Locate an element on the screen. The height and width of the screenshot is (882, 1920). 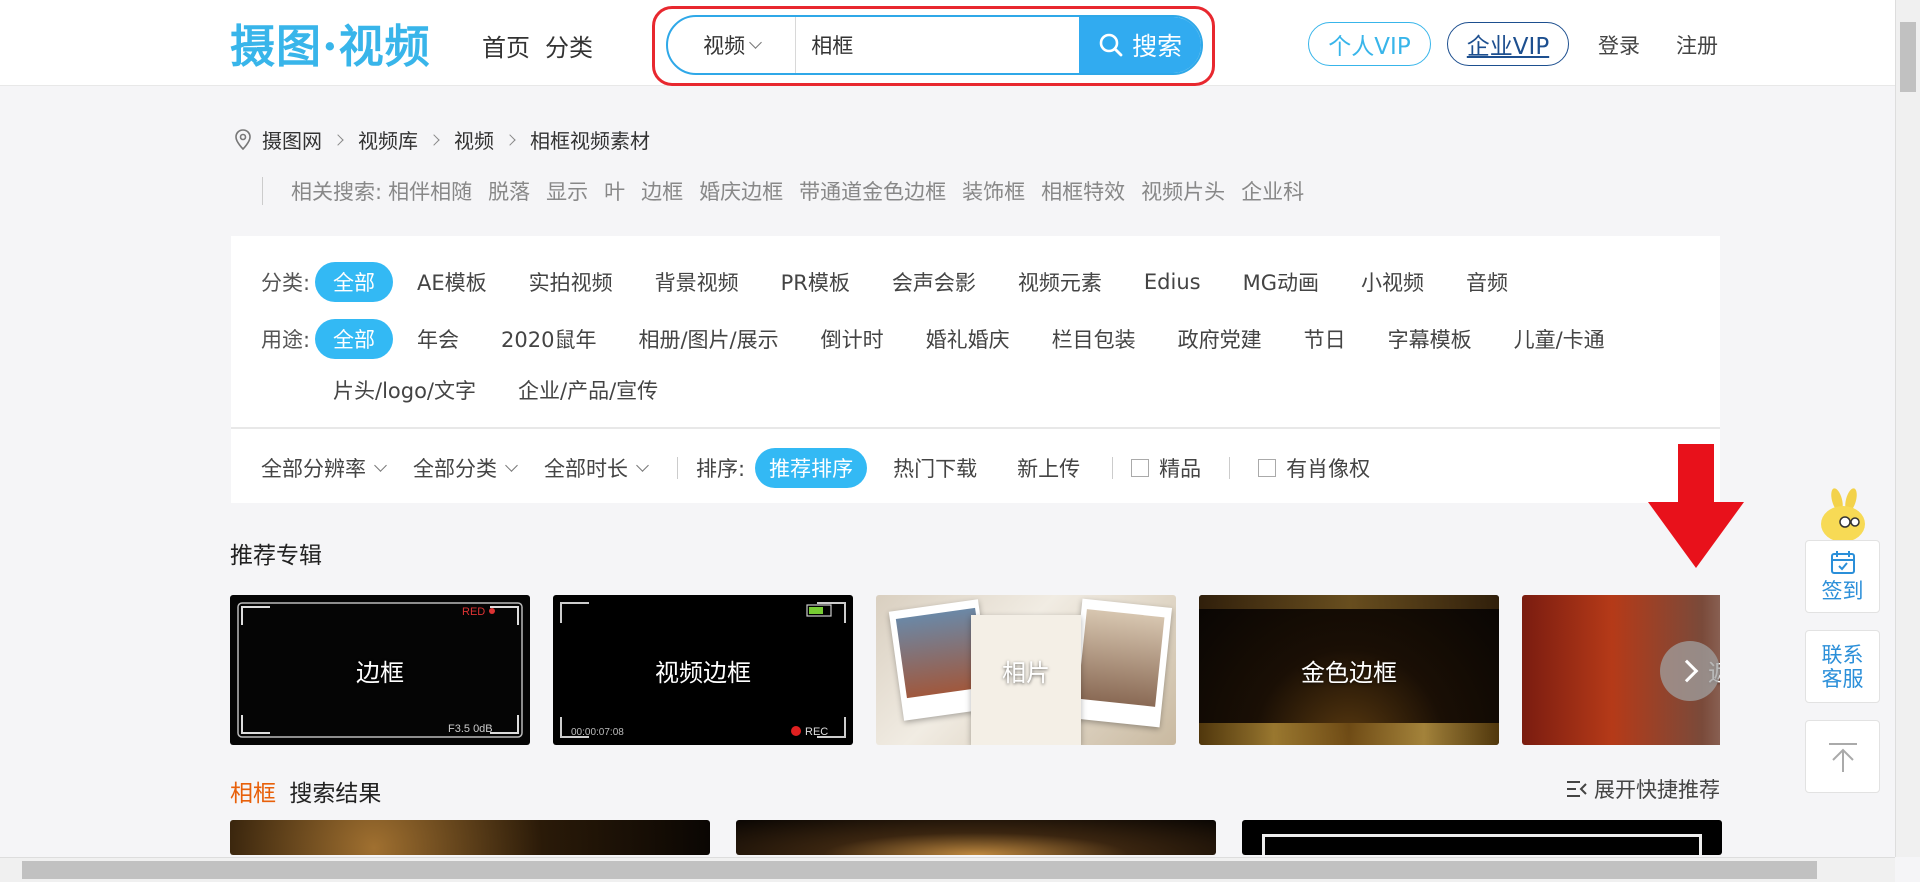
premium-checkbox: 精品 is located at coordinates (1166, 468).